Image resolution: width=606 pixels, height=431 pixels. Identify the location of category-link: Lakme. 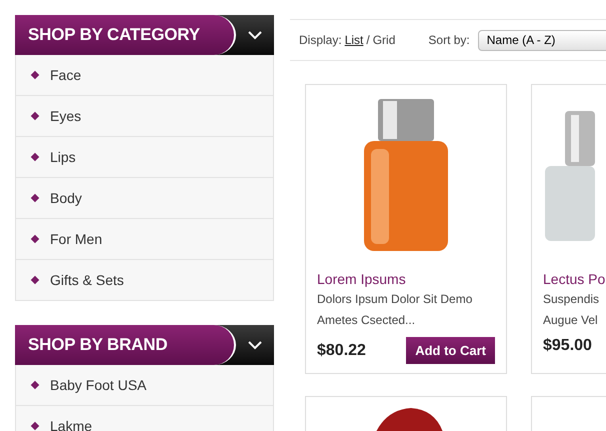
(144, 418).